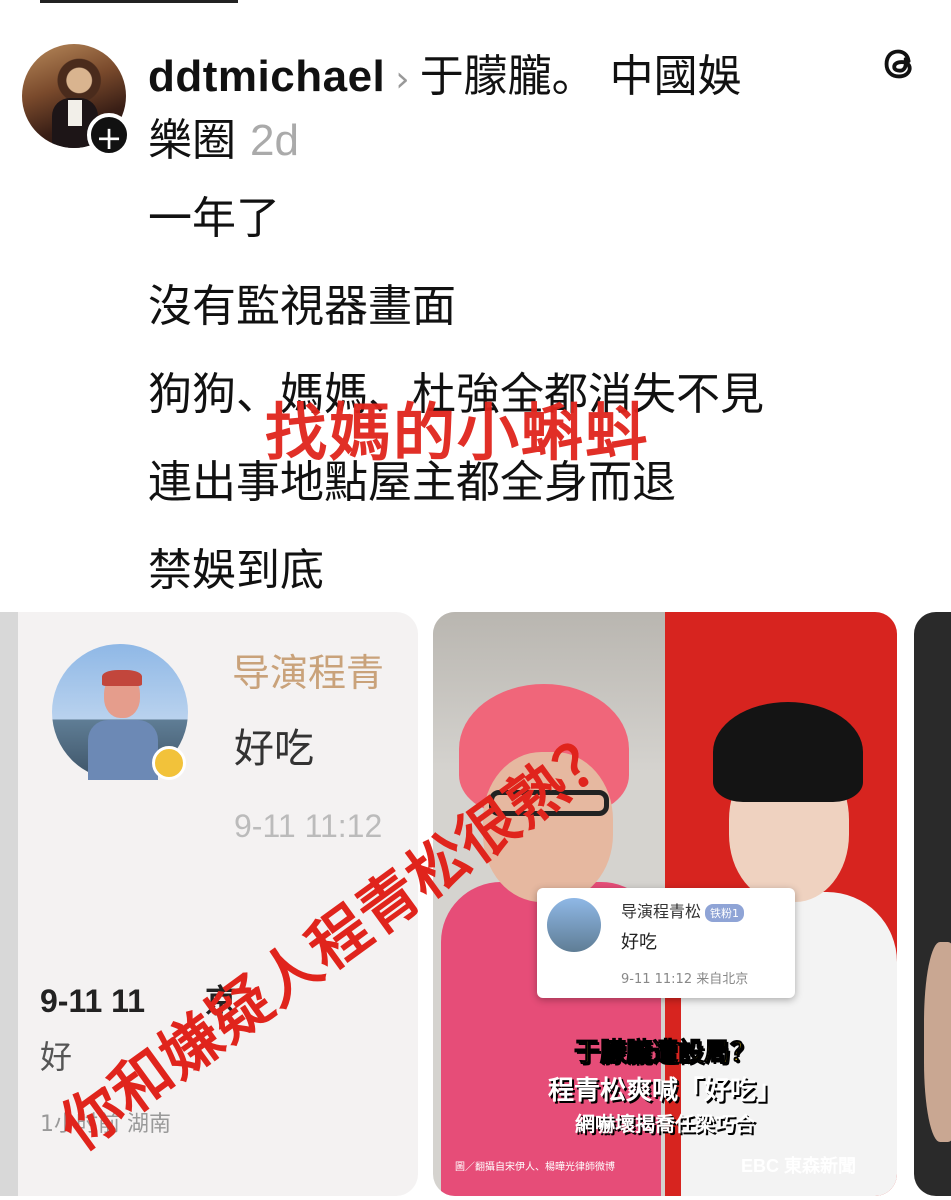  Describe the element at coordinates (308, 673) in the screenshot. I see `weibo-username: 导演程青` at that location.